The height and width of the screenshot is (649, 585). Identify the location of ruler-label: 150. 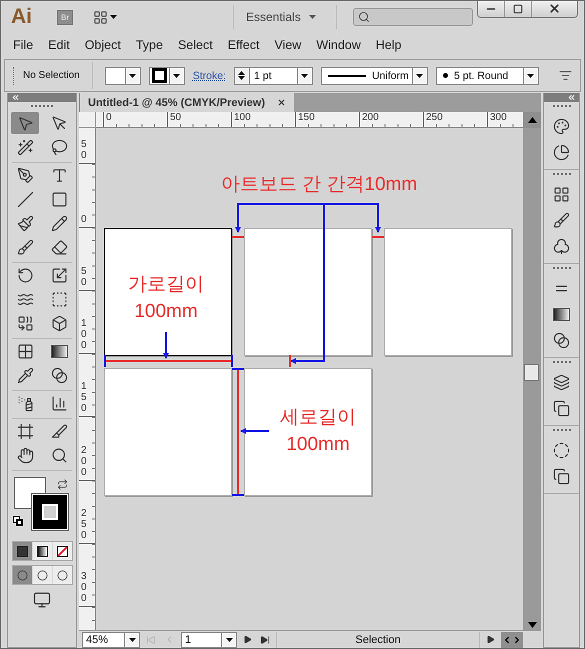
(327, 119).